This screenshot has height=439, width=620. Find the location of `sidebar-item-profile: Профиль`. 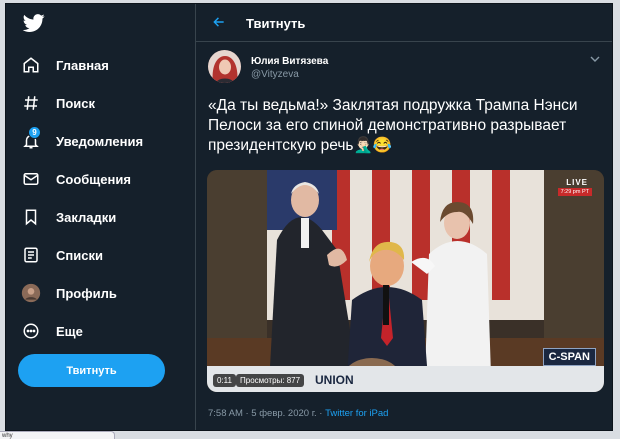

sidebar-item-profile: Профиль is located at coordinates (68, 293).